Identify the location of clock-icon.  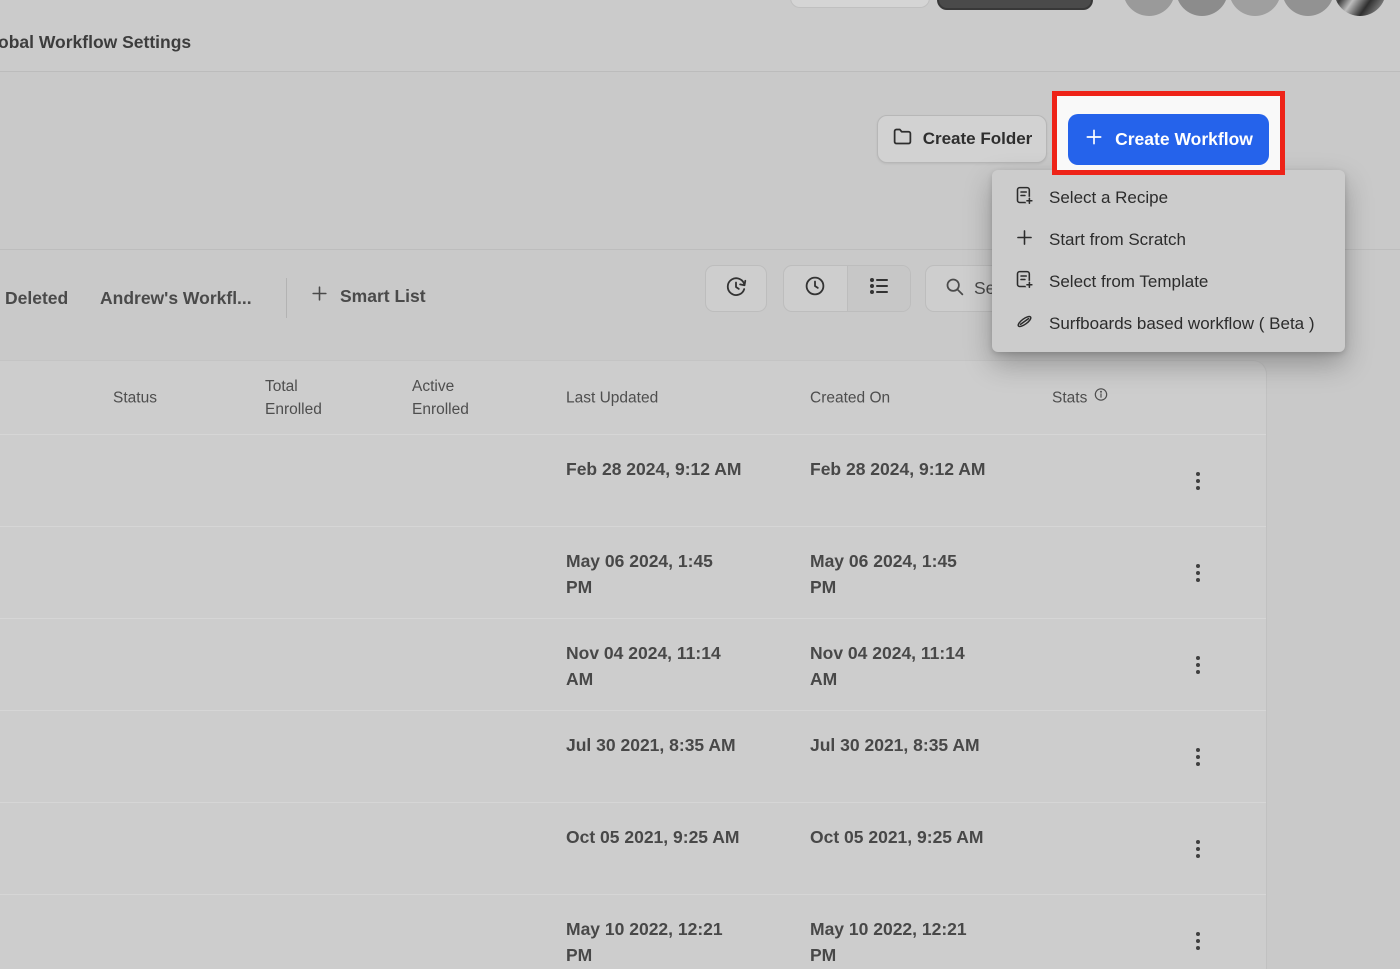
(815, 288).